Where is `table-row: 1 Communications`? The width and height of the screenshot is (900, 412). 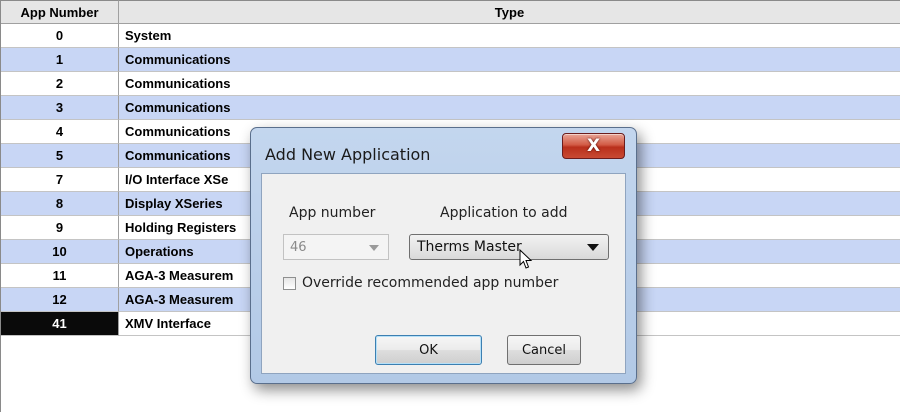
table-row: 1 Communications is located at coordinates (450, 60).